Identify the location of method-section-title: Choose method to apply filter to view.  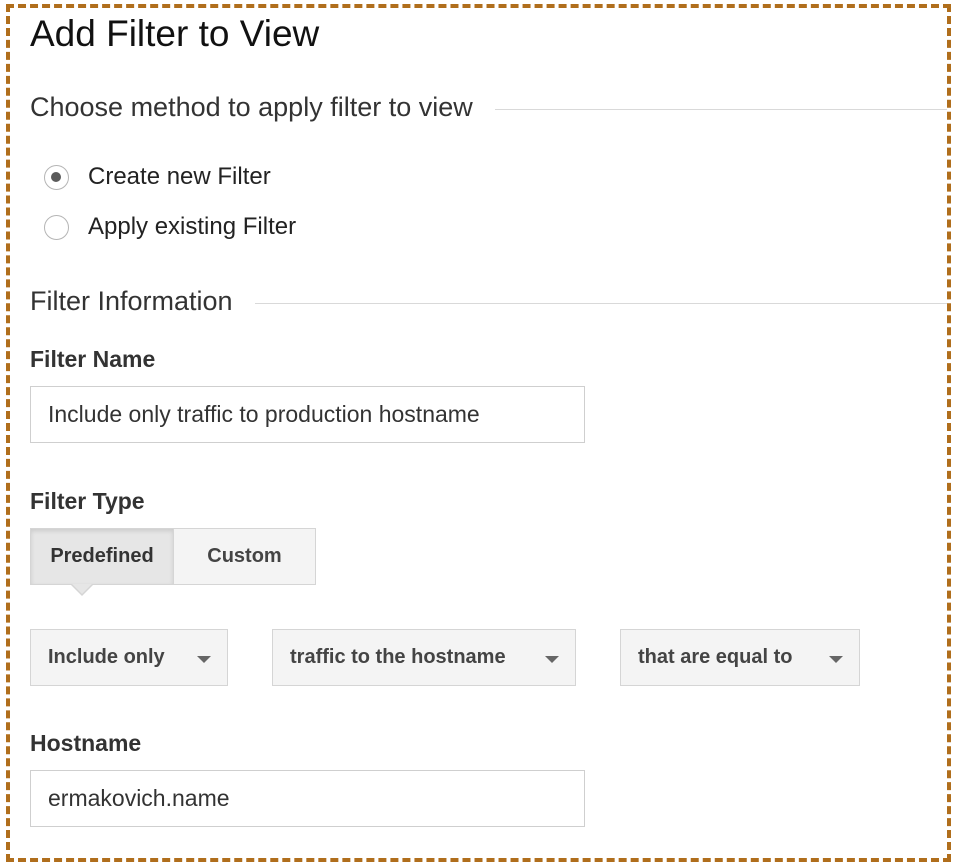
(251, 107).